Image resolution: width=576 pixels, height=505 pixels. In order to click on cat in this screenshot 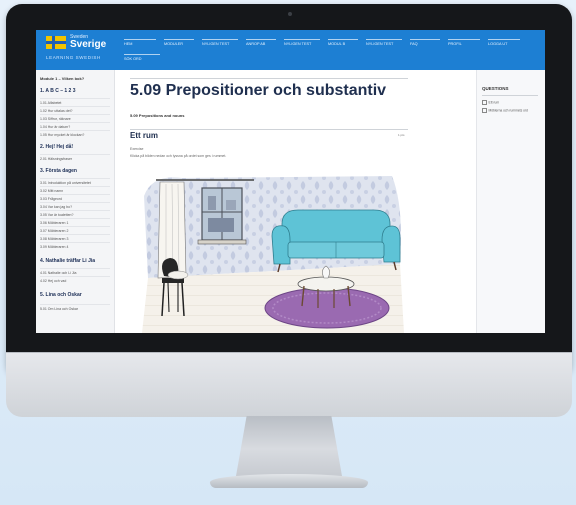, I will do `click(178, 275)`.